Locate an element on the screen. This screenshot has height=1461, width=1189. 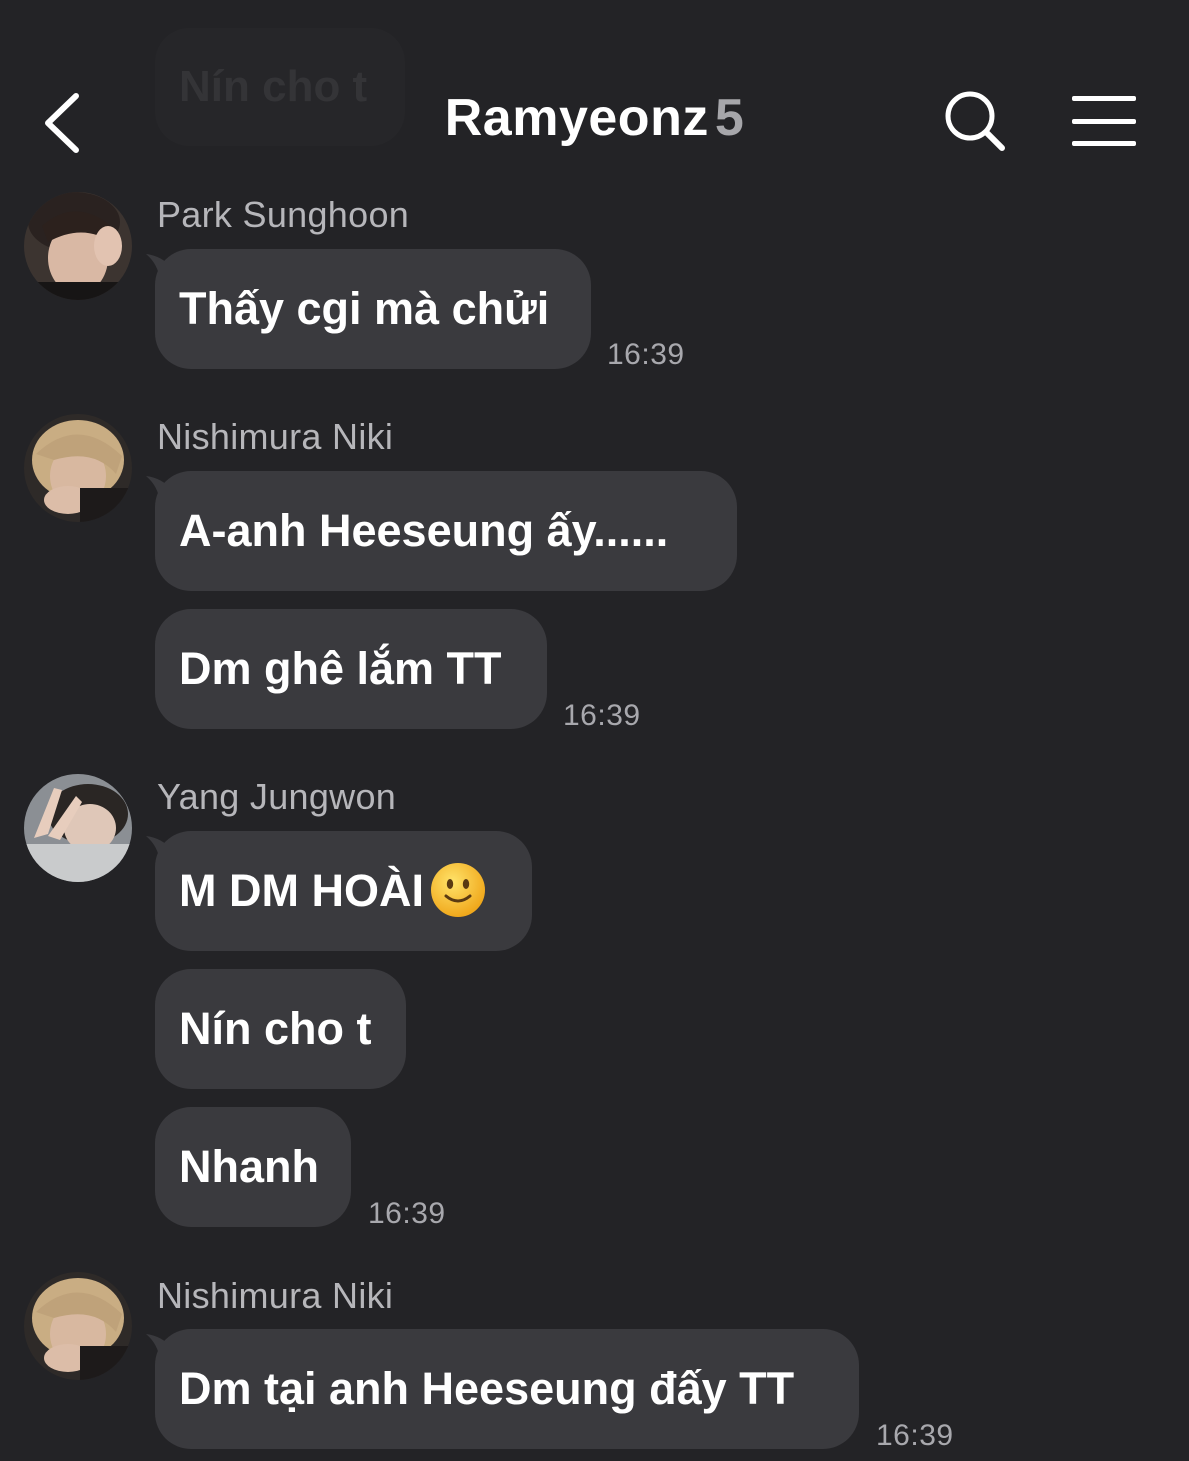
back-button is located at coordinates (66, 123).